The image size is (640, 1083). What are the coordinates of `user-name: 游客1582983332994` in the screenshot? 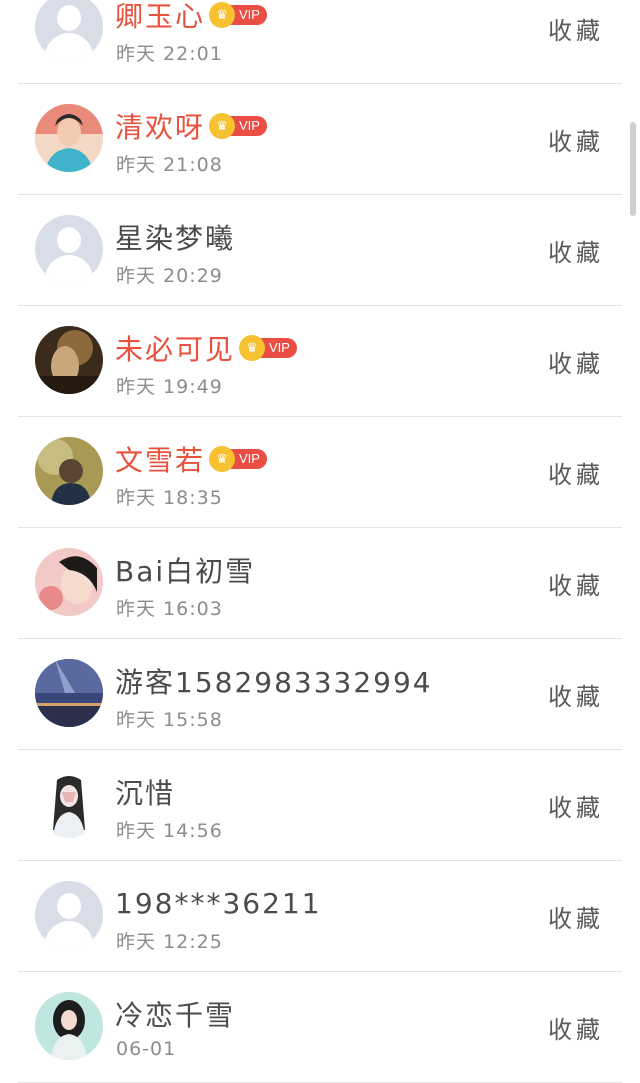 It's located at (274, 682).